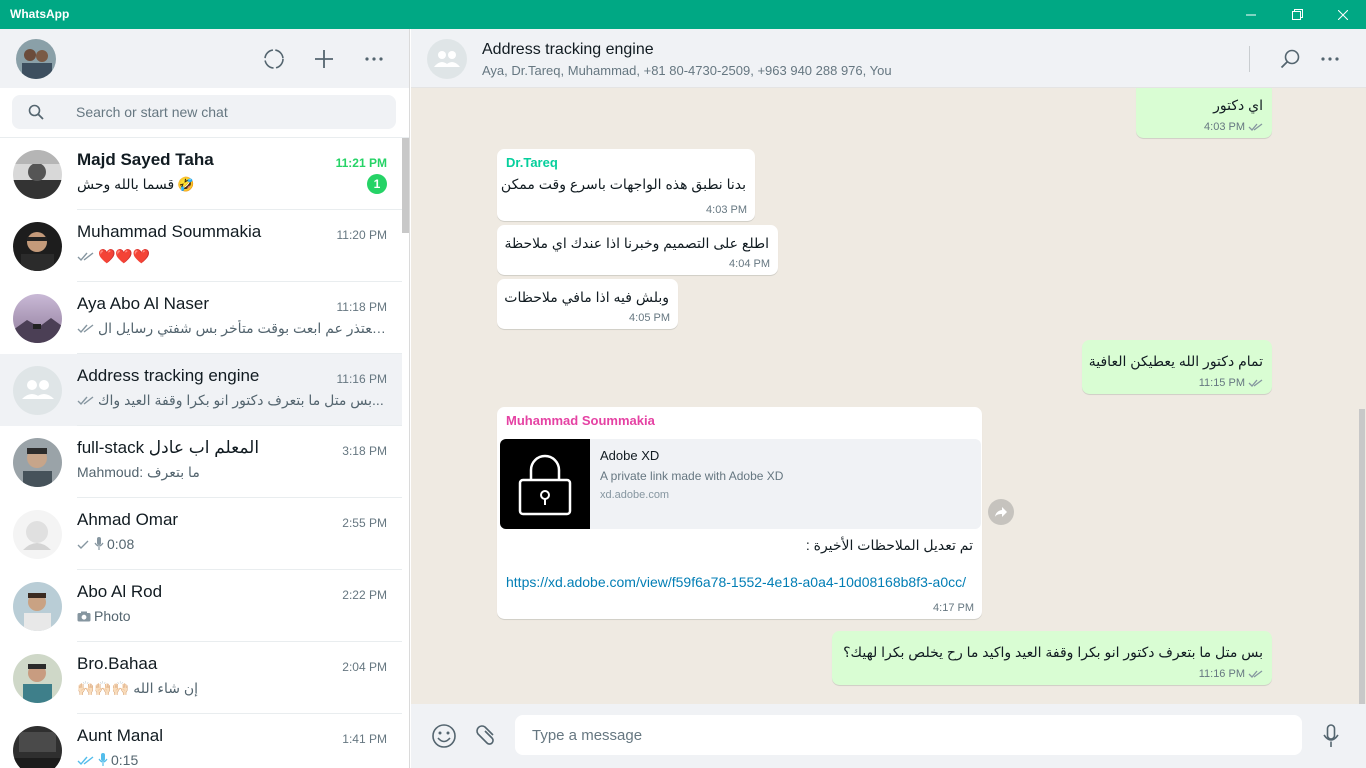  I want to click on chat-time: 1:41 PM, so click(364, 739).